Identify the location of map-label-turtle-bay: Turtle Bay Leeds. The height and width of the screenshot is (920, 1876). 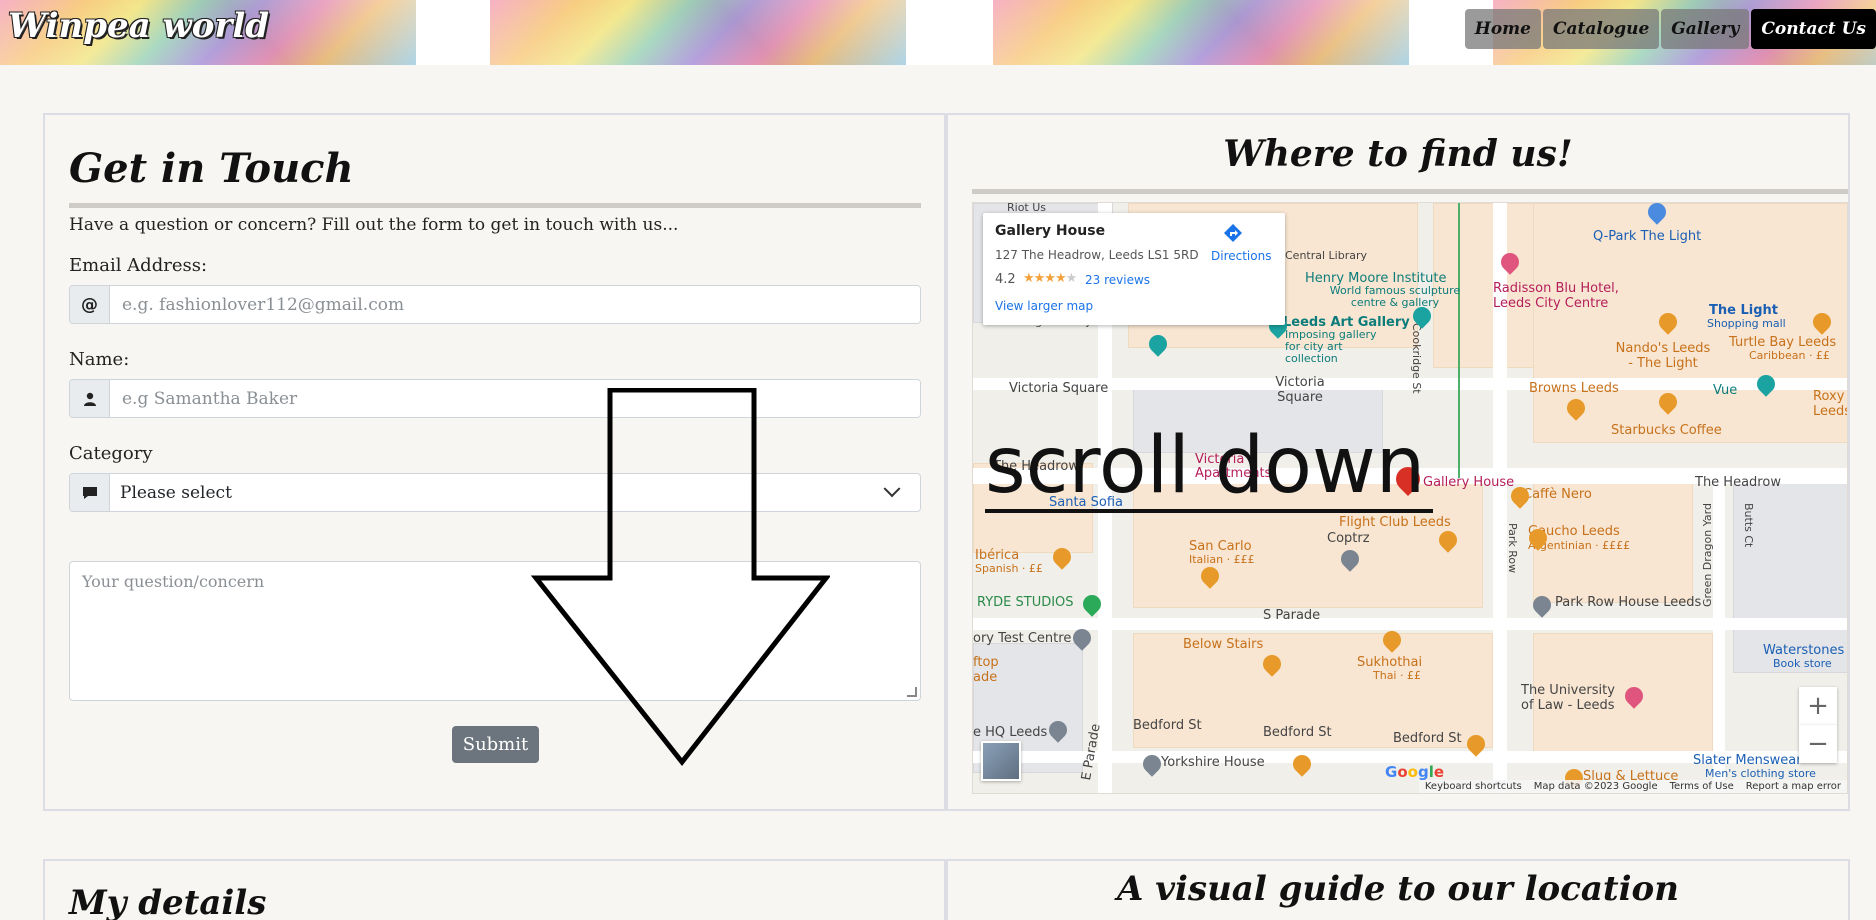
(1783, 342).